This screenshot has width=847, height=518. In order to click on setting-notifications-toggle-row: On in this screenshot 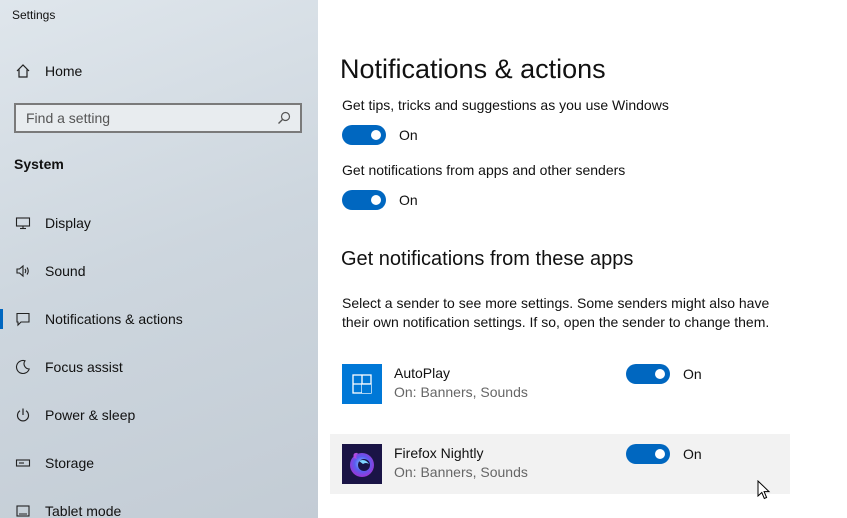, I will do `click(380, 200)`.